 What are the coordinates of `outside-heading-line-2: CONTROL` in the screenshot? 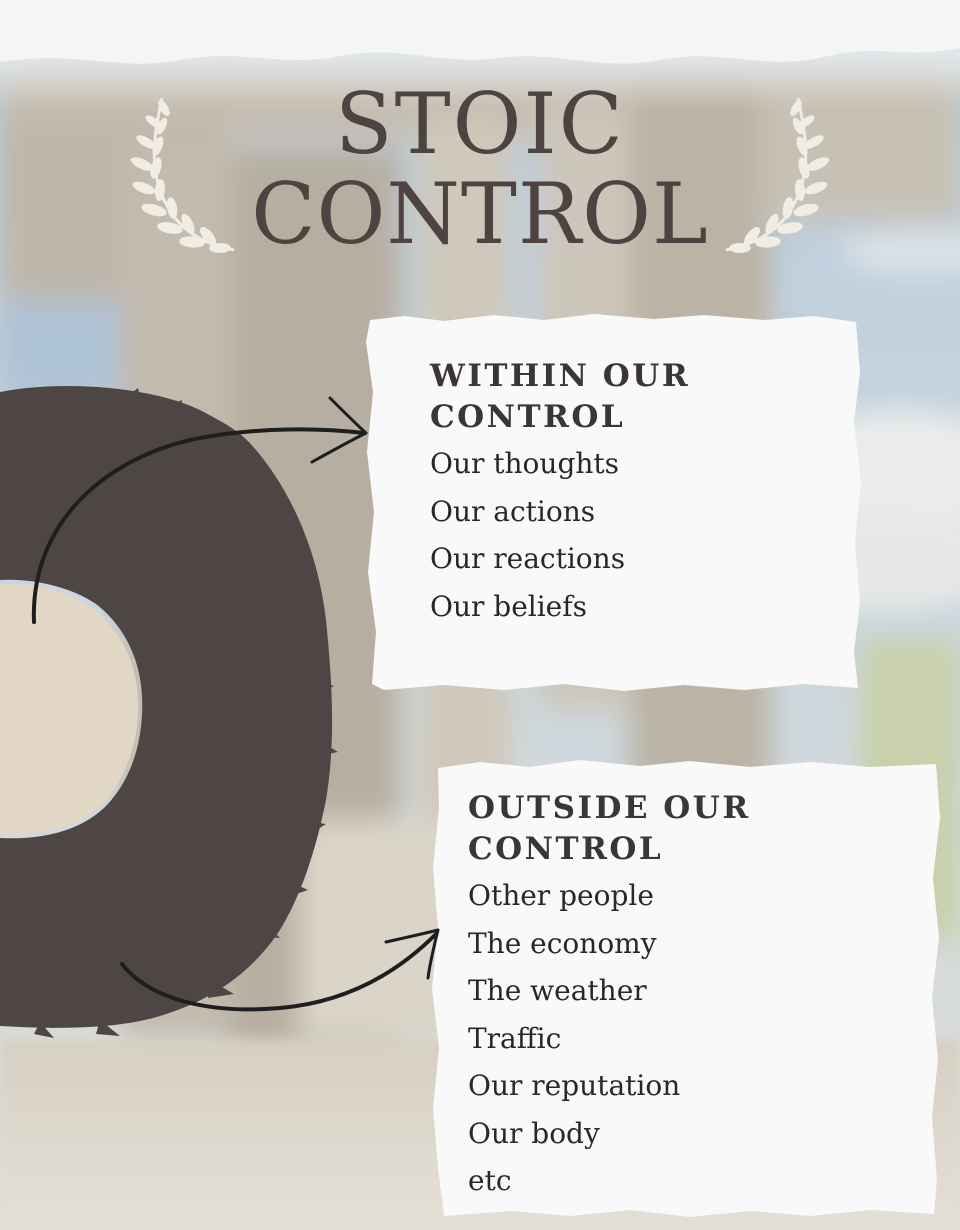 It's located at (566, 849).